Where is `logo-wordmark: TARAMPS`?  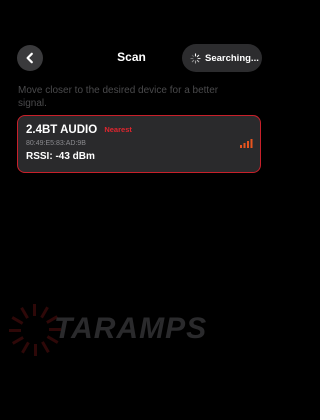 logo-wordmark: TARAMPS is located at coordinates (130, 328).